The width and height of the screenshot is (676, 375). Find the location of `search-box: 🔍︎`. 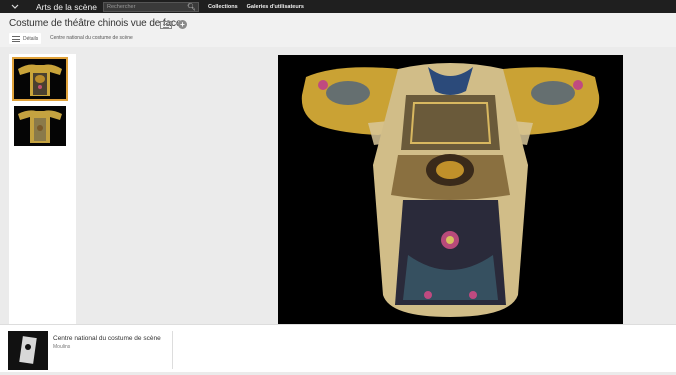

search-box: 🔍︎ is located at coordinates (151, 6).